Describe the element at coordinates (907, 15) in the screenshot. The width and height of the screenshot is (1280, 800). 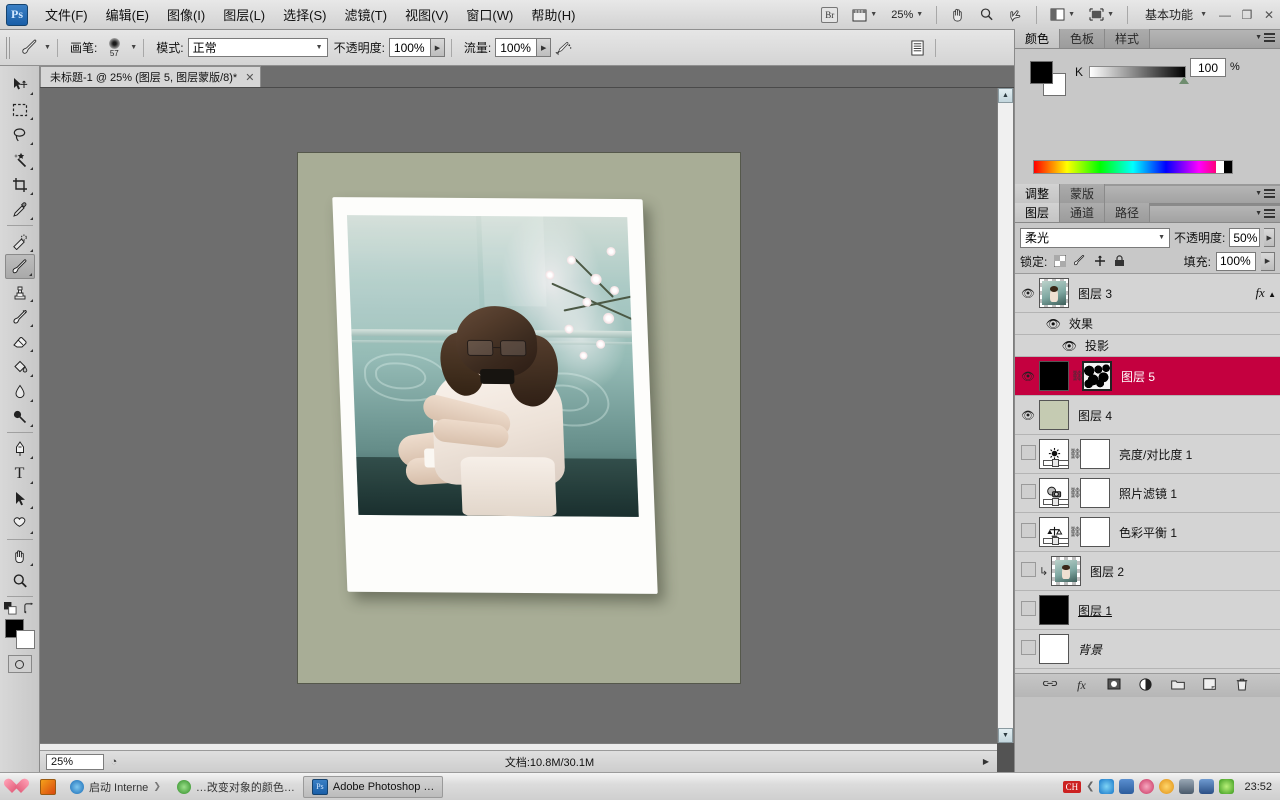
I see `zoom-level-selector: 25% ▼` at that location.